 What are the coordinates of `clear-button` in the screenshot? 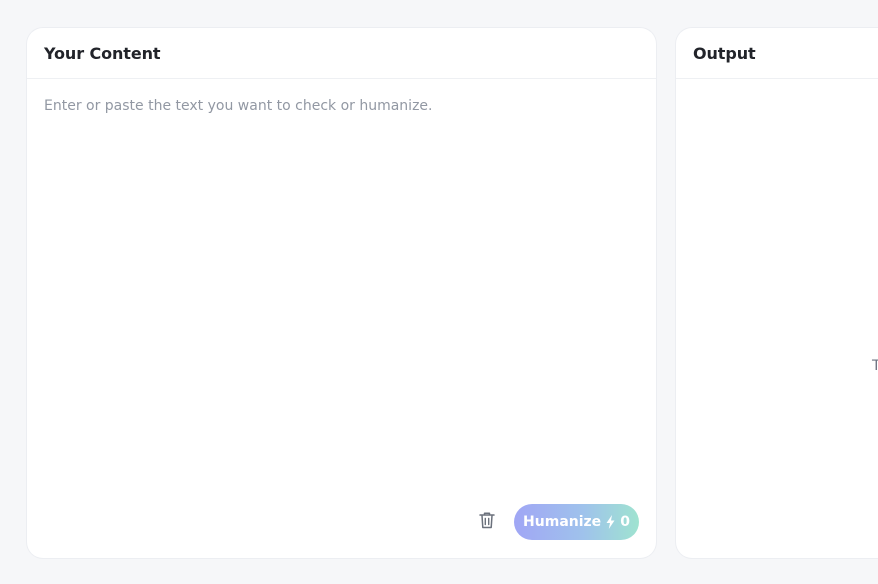 It's located at (487, 522).